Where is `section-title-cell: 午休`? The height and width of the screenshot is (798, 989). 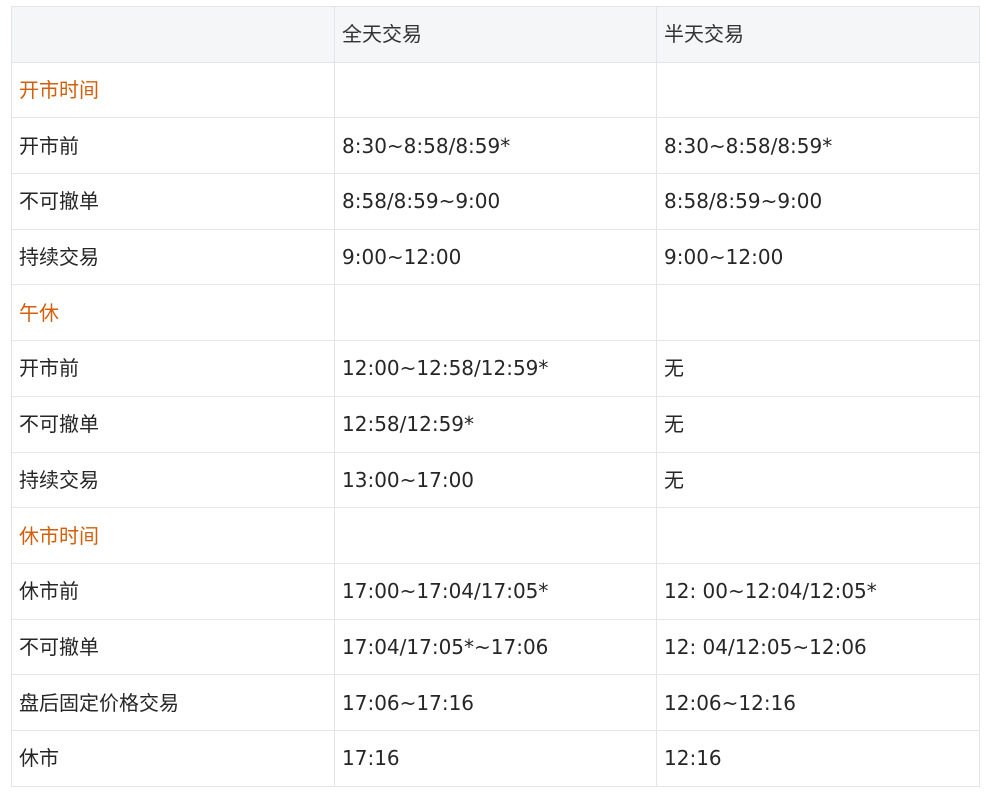
section-title-cell: 午休 is located at coordinates (173, 313).